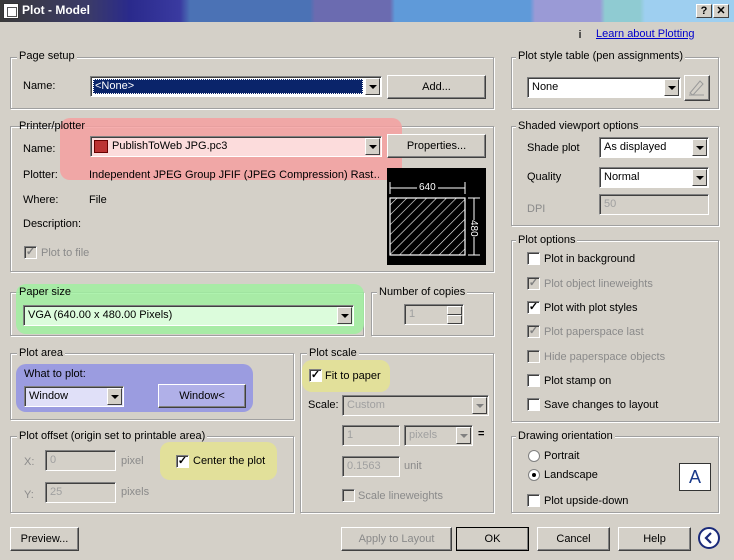 The height and width of the screenshot is (560, 734). I want to click on hide-paperspace-objects-checkbox, so click(533, 356).